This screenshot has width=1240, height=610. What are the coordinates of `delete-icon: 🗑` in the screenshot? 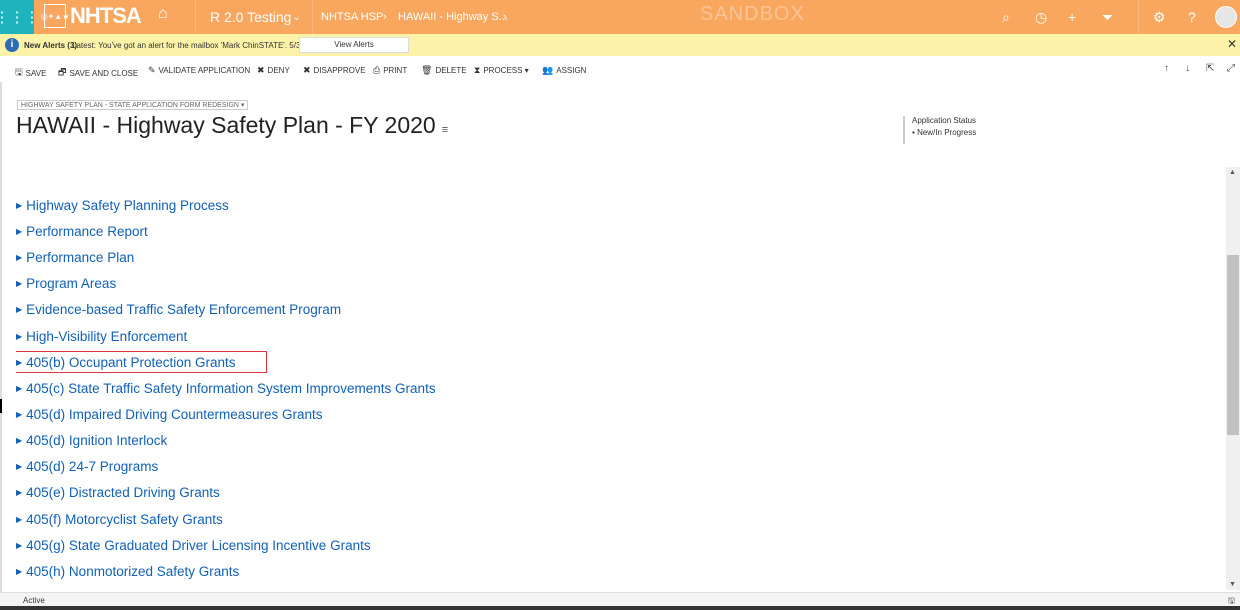 It's located at (427, 70).